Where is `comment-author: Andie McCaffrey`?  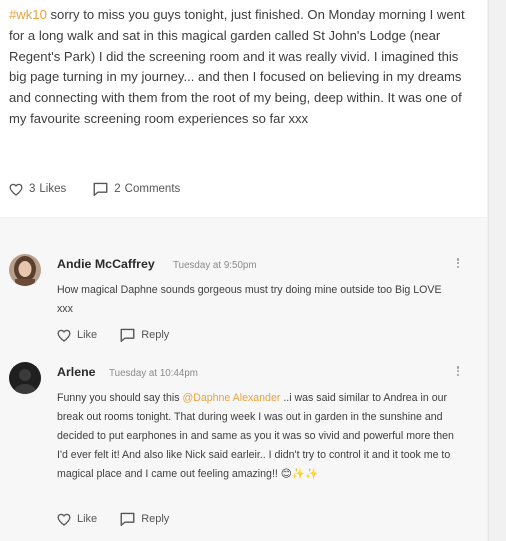
comment-author: Andie McCaffrey is located at coordinates (106, 264).